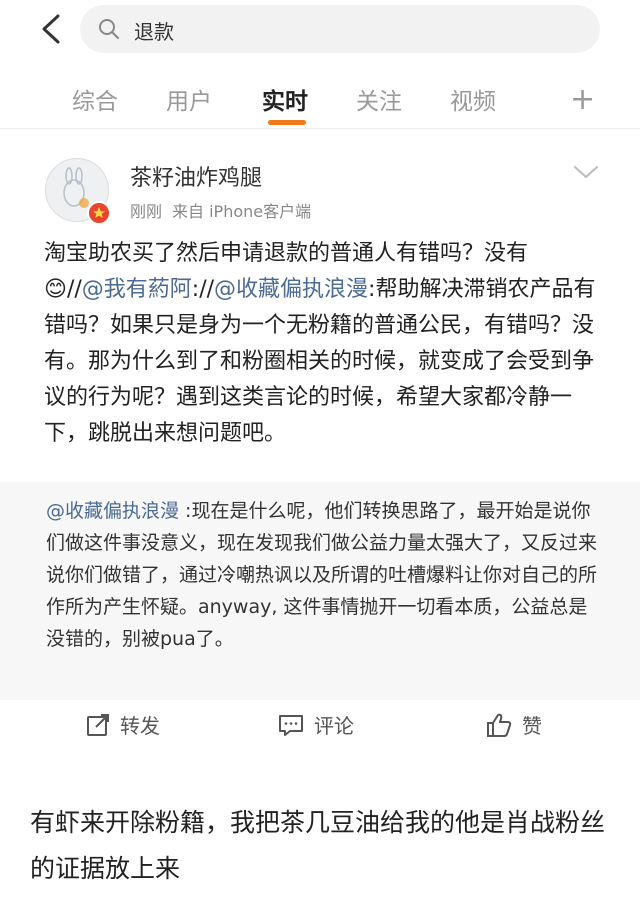 Image resolution: width=640 pixels, height=903 pixels. What do you see at coordinates (203, 289) in the screenshot?
I see `post-text-part: ://` at bounding box center [203, 289].